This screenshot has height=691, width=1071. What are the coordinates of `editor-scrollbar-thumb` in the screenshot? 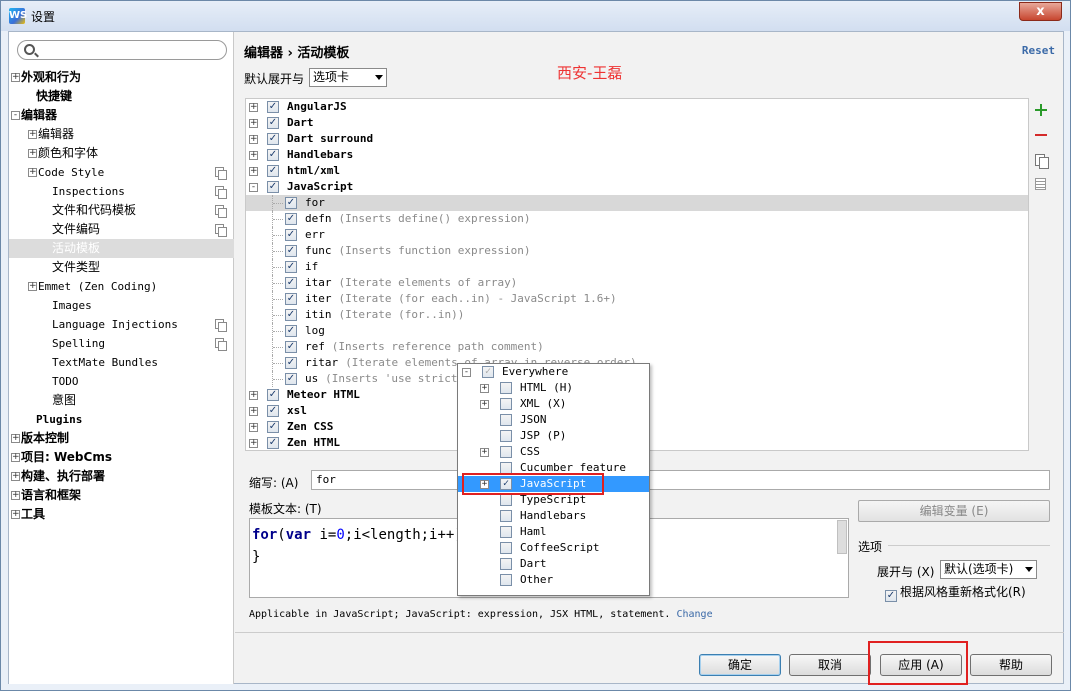 It's located at (842, 537).